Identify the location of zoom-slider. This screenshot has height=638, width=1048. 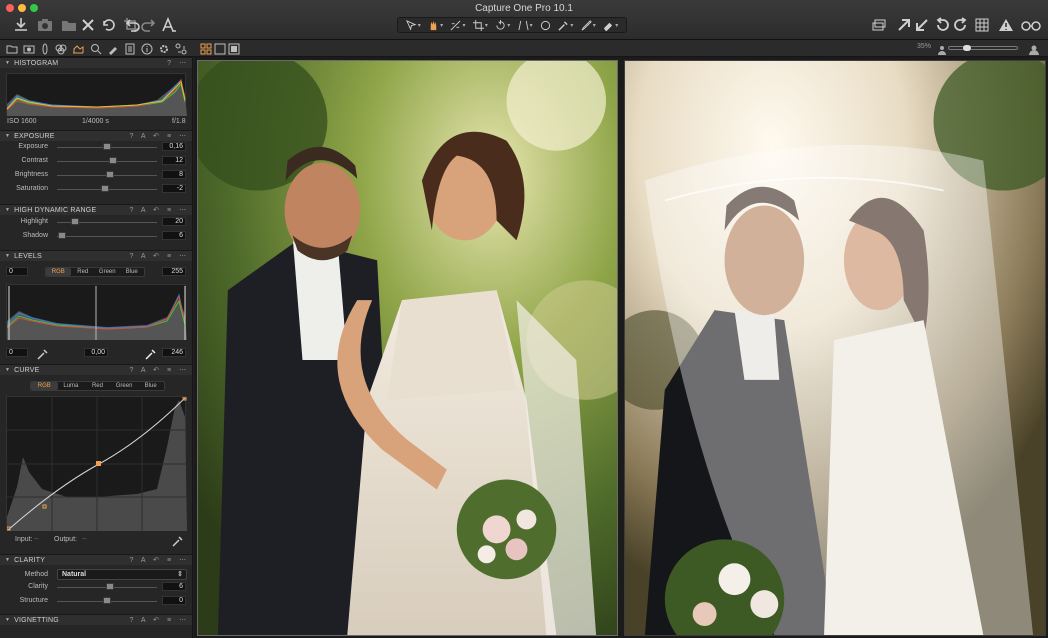
(983, 48).